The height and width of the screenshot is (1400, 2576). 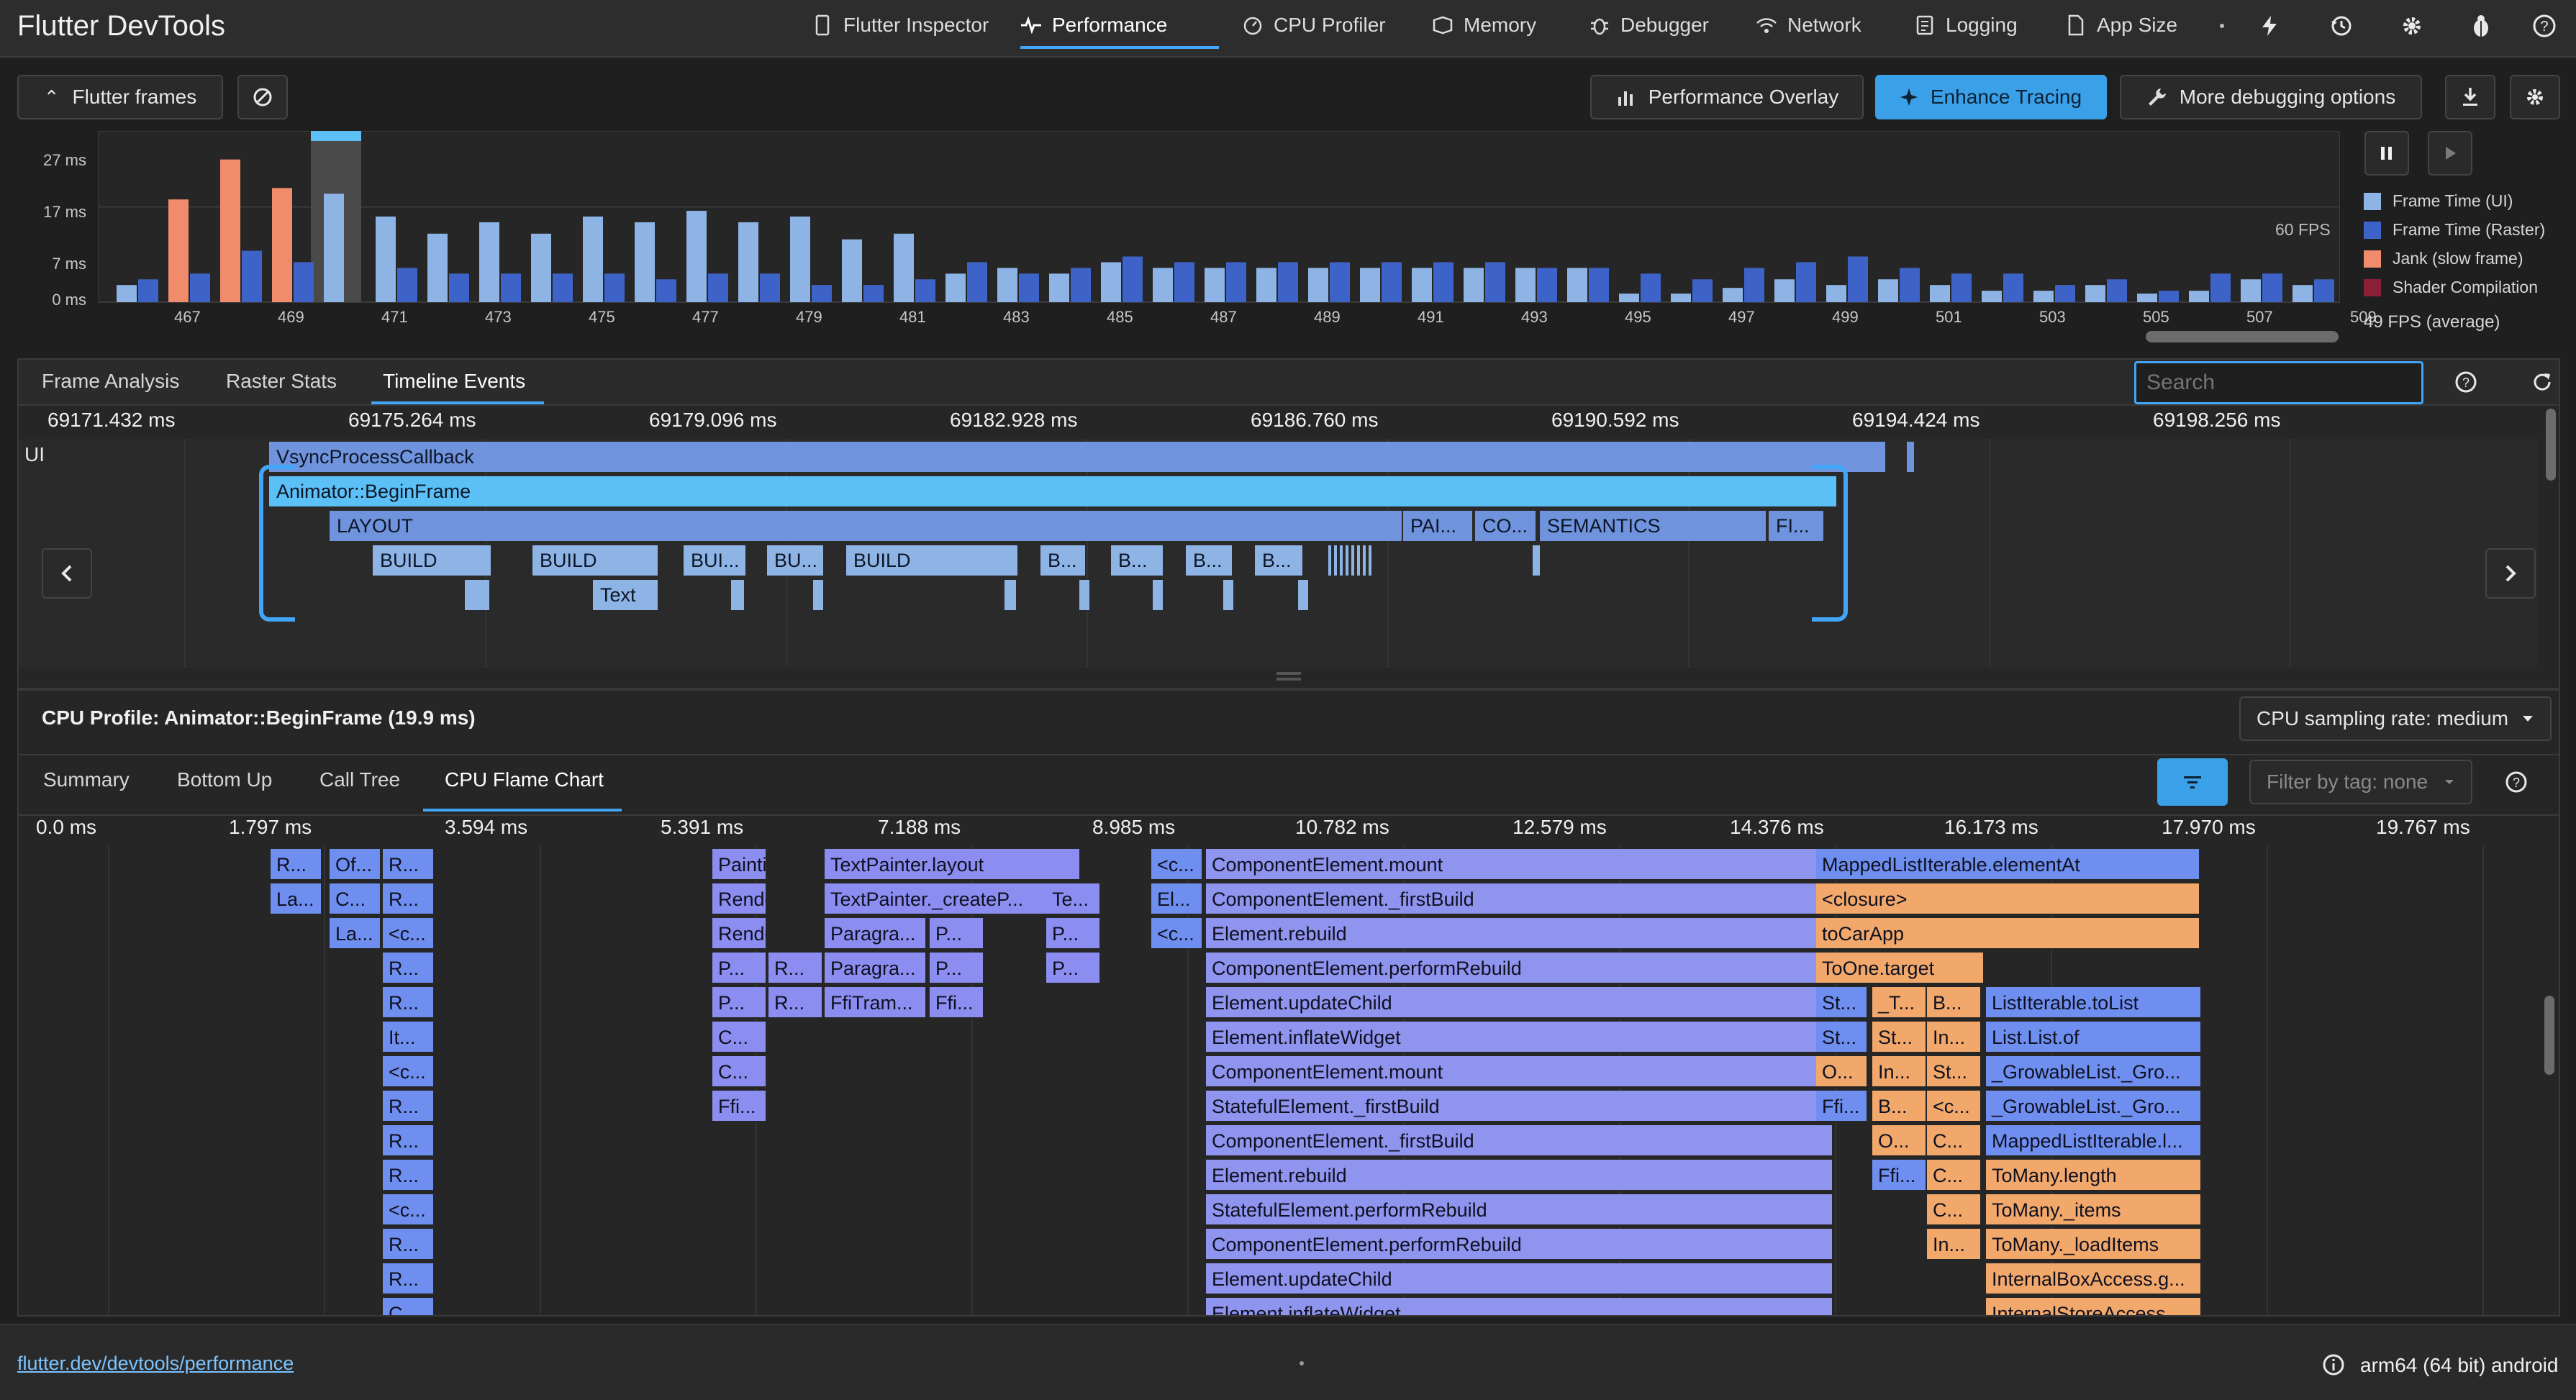 What do you see at coordinates (1649, 25) in the screenshot?
I see `tab-debugger: Debugger` at bounding box center [1649, 25].